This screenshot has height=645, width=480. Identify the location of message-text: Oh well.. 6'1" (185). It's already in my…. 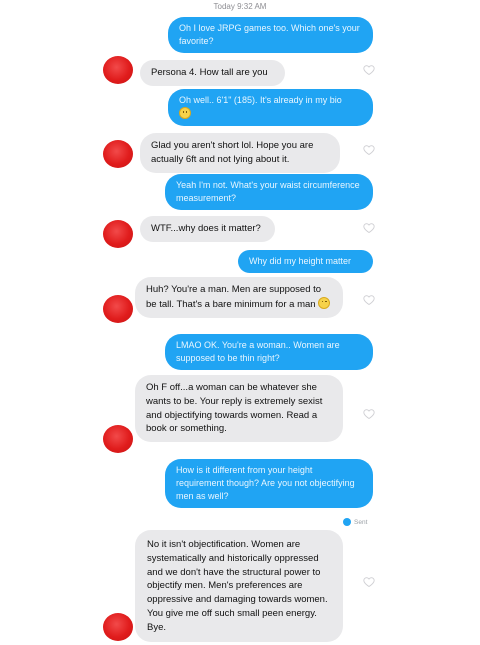
(260, 100).